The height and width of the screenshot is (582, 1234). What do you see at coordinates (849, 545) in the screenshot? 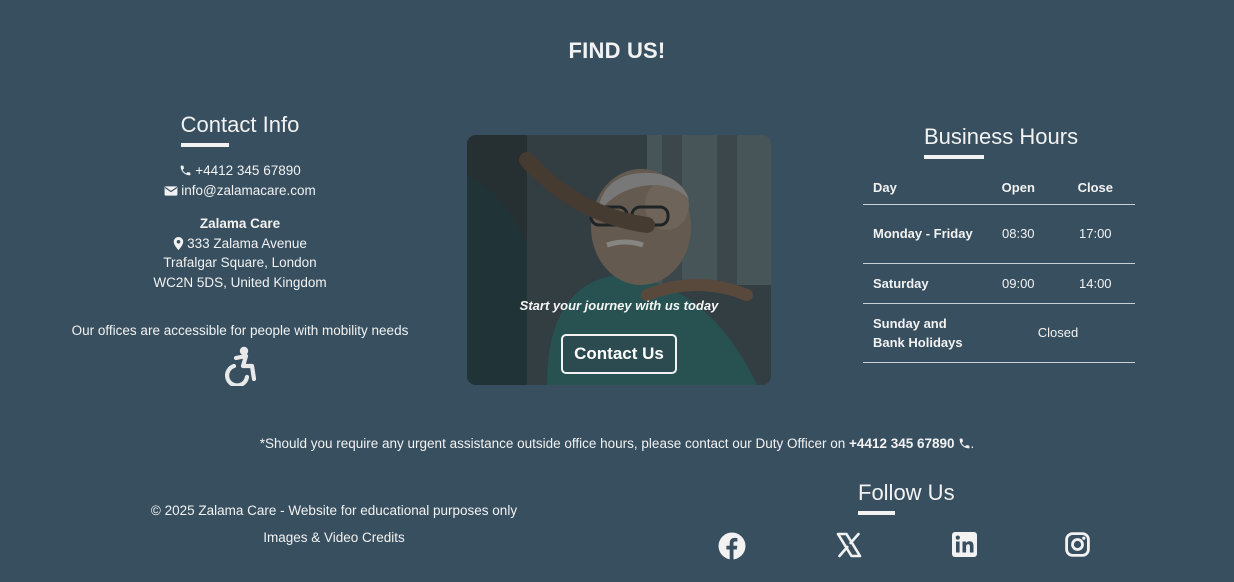
I see `x-twitter-icon` at bounding box center [849, 545].